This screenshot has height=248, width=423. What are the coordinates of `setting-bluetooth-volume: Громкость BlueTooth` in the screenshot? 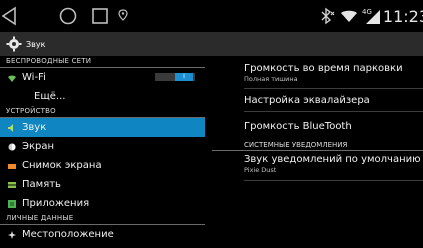 It's located at (317, 126).